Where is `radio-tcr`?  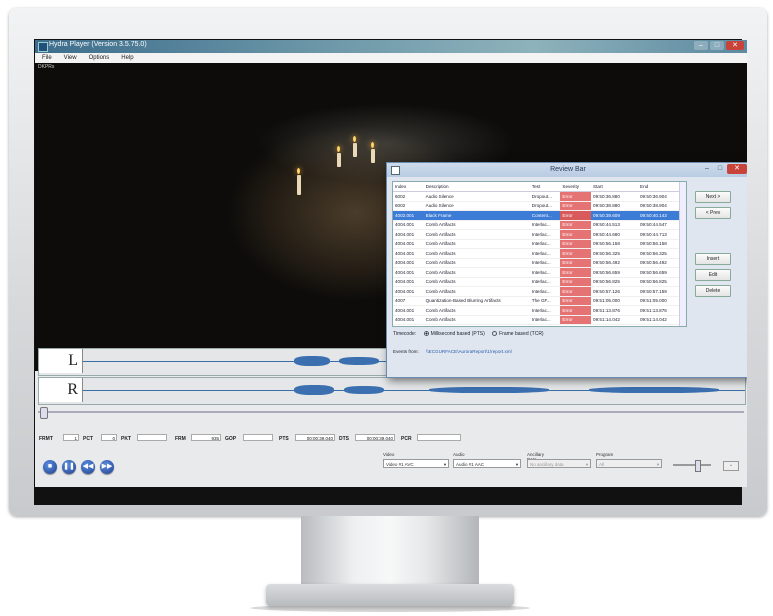
radio-tcr is located at coordinates (495, 334).